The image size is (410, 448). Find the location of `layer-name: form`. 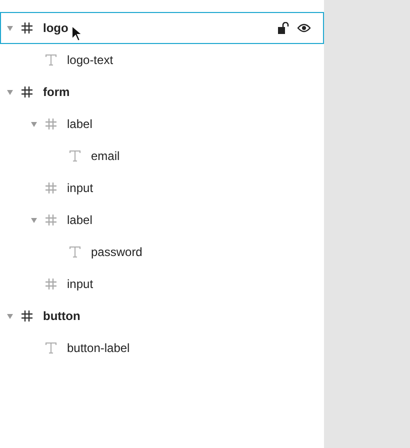

layer-name: form is located at coordinates (56, 92).